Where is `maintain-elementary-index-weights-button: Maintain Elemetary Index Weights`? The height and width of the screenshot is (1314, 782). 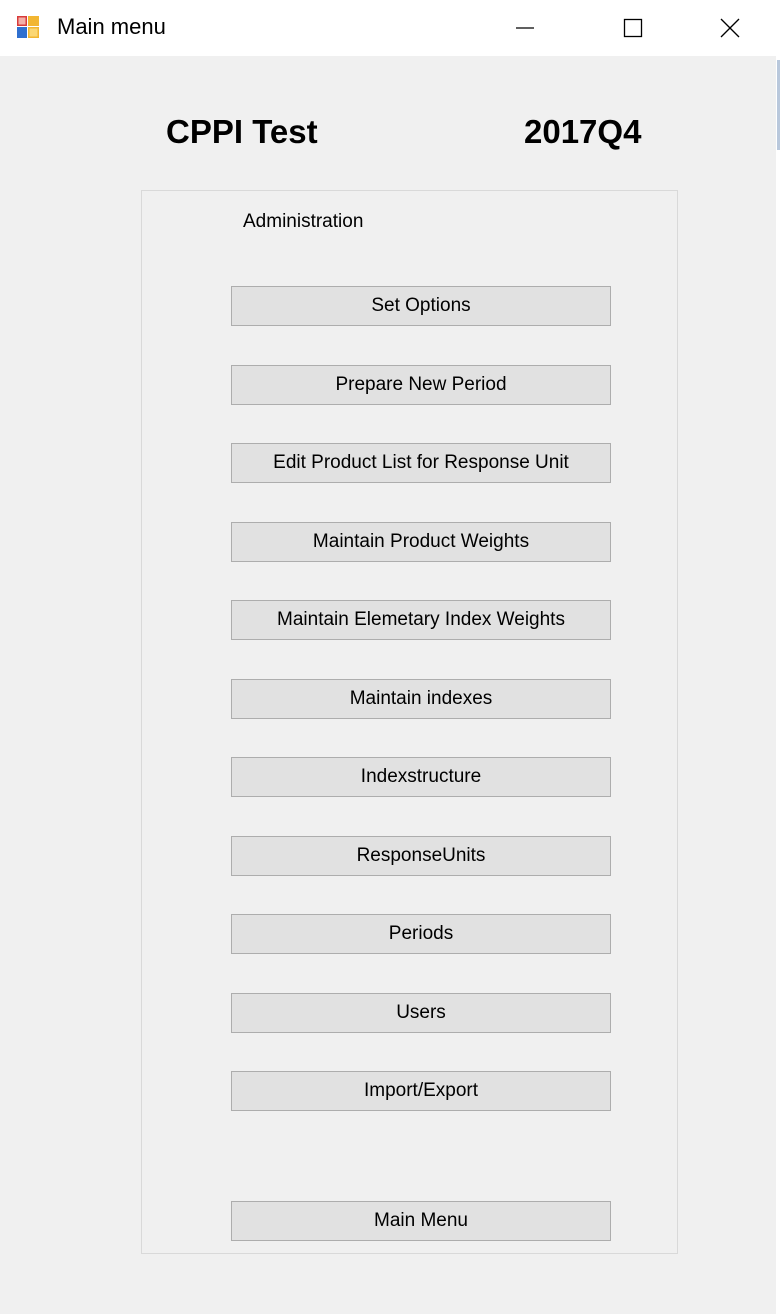 maintain-elementary-index-weights-button: Maintain Elemetary Index Weights is located at coordinates (421, 620).